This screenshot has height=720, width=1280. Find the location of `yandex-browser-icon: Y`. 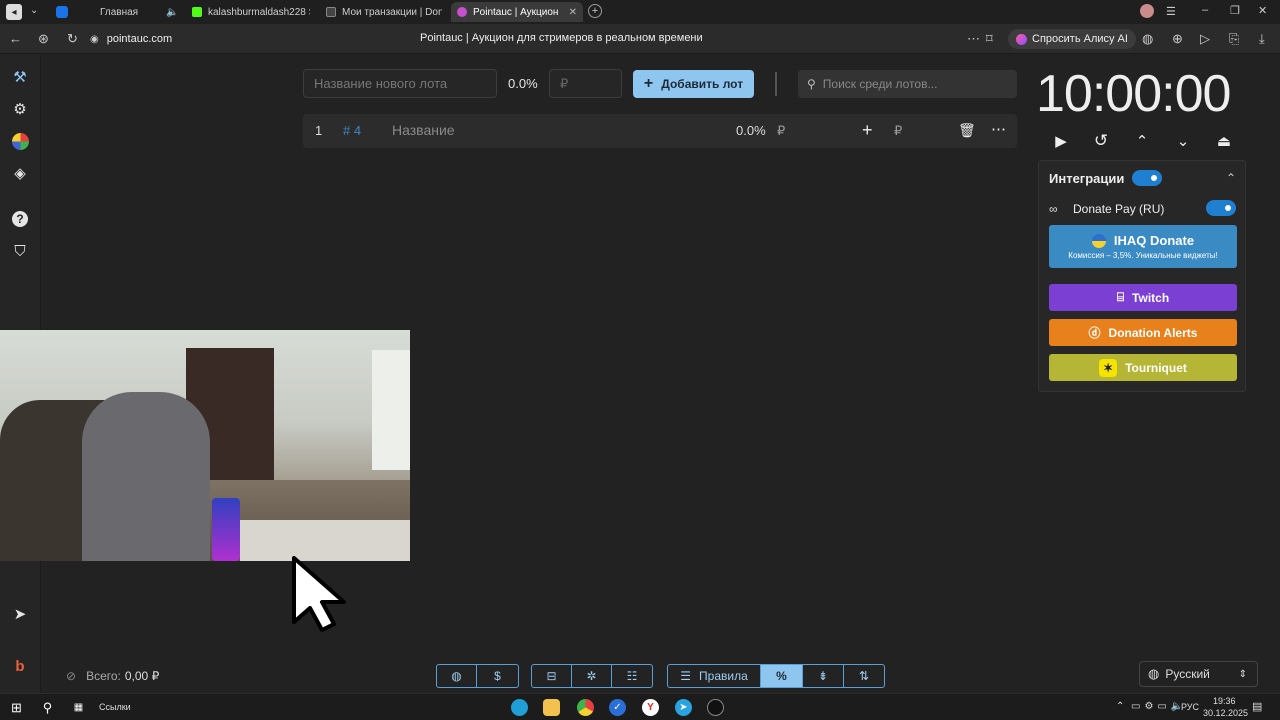

yandex-browser-icon: Y is located at coordinates (650, 707).